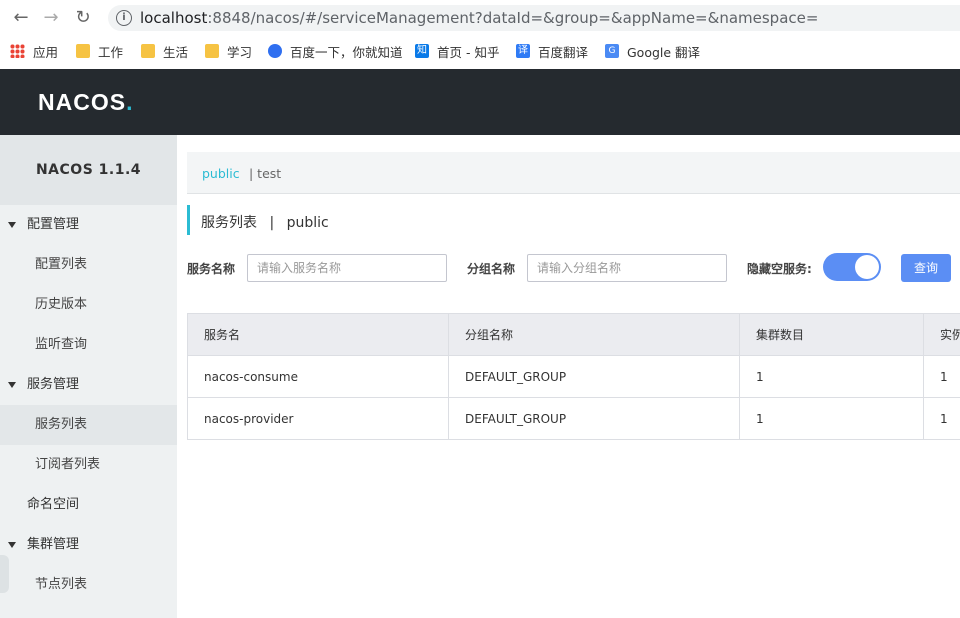 The image size is (960, 618). Describe the element at coordinates (942, 335) in the screenshot. I see `column-header-instances: 实例` at that location.